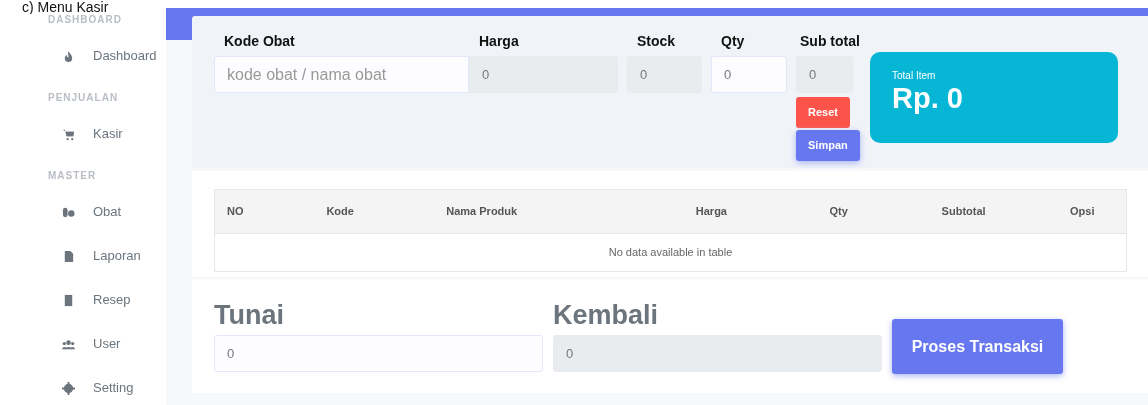 This screenshot has height=405, width=1148. What do you see at coordinates (83, 56) in the screenshot?
I see `sidebar-item: Dashboard` at bounding box center [83, 56].